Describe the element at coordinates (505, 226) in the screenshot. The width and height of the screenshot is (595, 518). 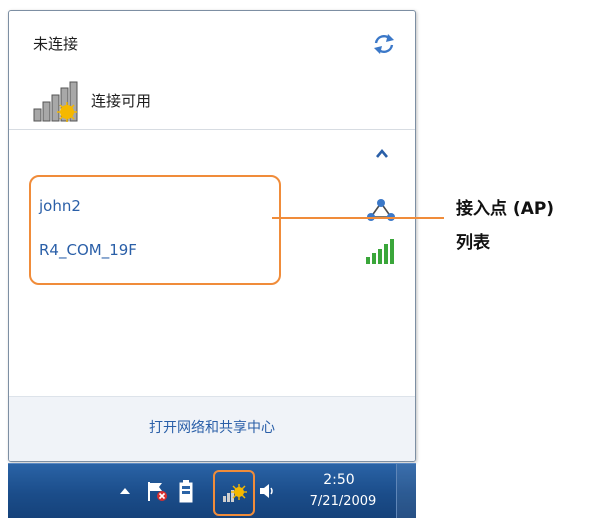
I see `ap-list-callout: 接入点 (AP) 列表` at that location.